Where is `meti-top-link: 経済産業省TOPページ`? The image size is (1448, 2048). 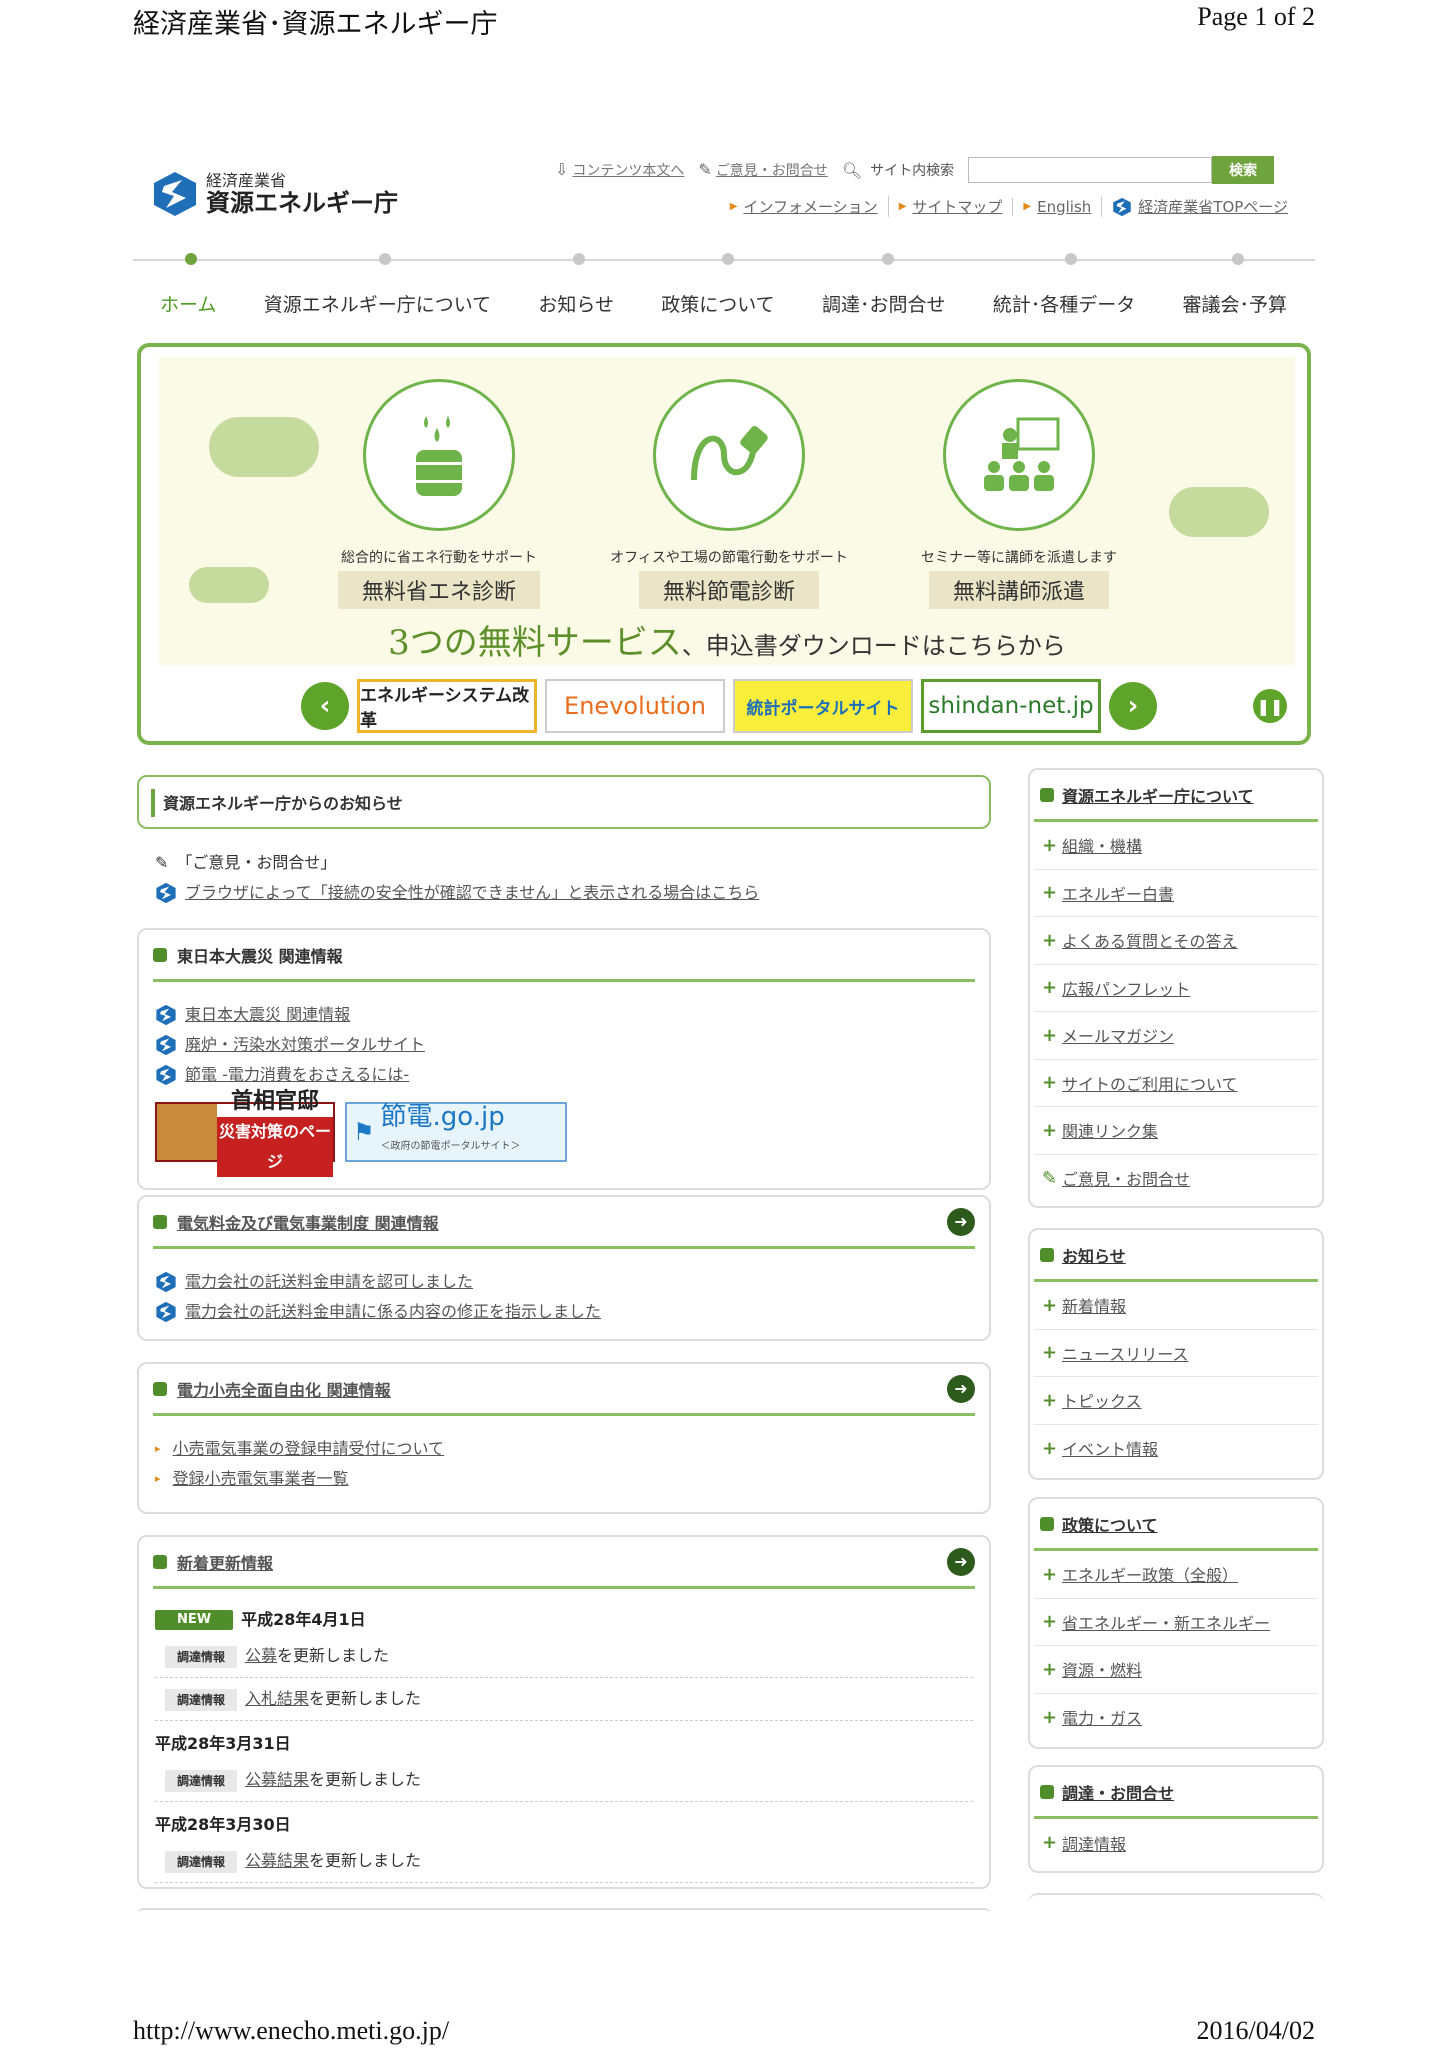
meti-top-link: 経済産業省TOPページ is located at coordinates (1199, 206).